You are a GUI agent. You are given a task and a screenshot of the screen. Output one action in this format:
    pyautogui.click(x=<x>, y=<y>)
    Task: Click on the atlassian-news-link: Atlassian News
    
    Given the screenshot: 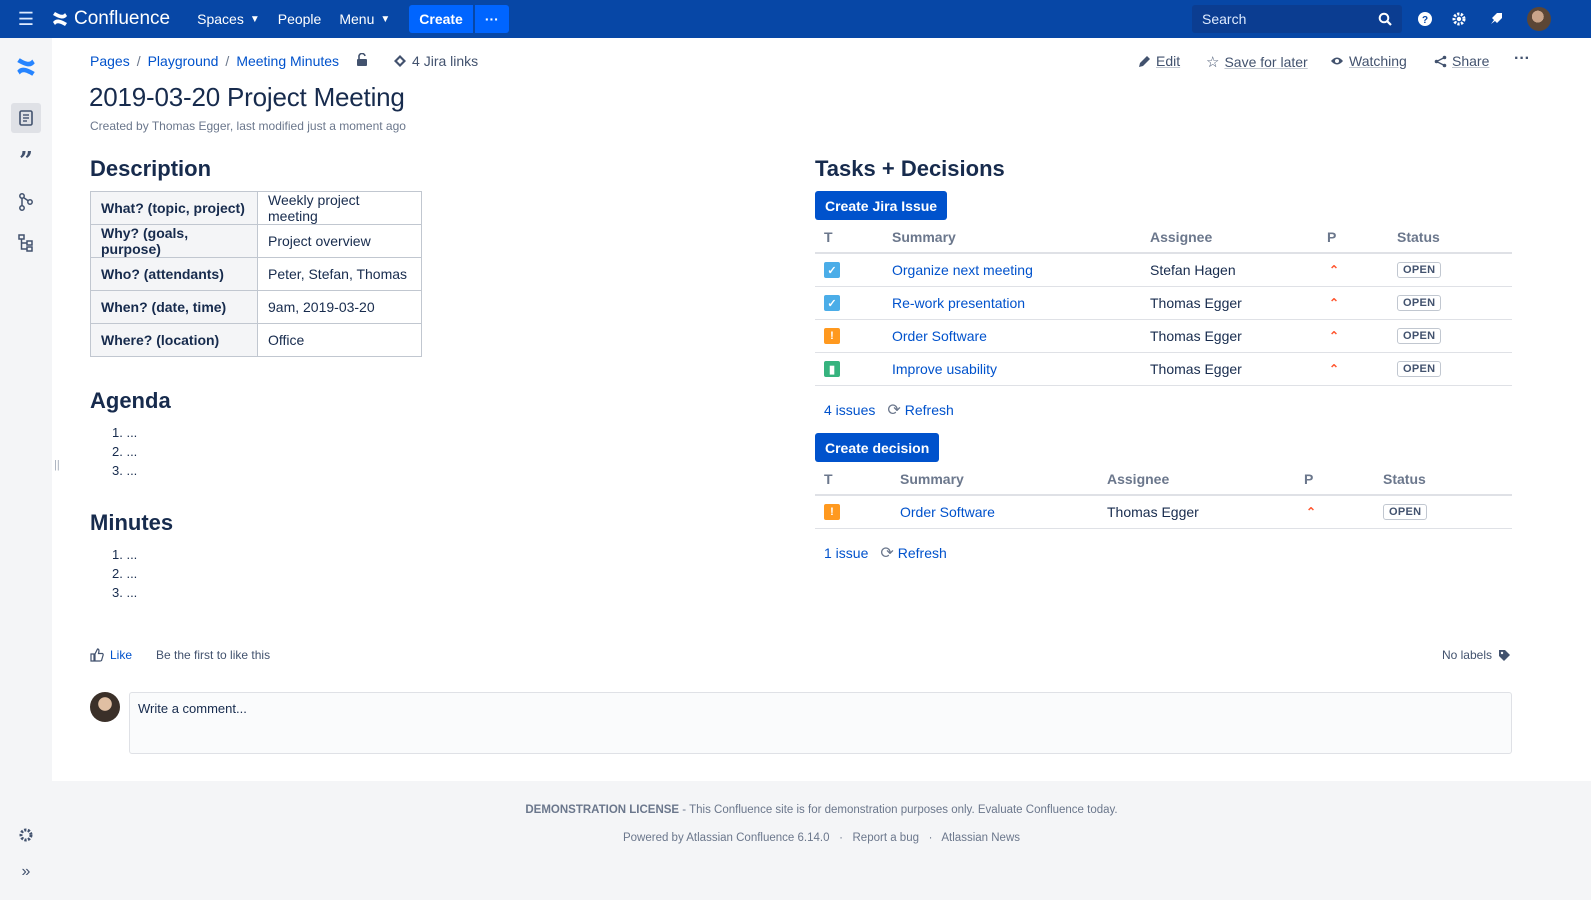 What is the action you would take?
    pyautogui.click(x=980, y=838)
    